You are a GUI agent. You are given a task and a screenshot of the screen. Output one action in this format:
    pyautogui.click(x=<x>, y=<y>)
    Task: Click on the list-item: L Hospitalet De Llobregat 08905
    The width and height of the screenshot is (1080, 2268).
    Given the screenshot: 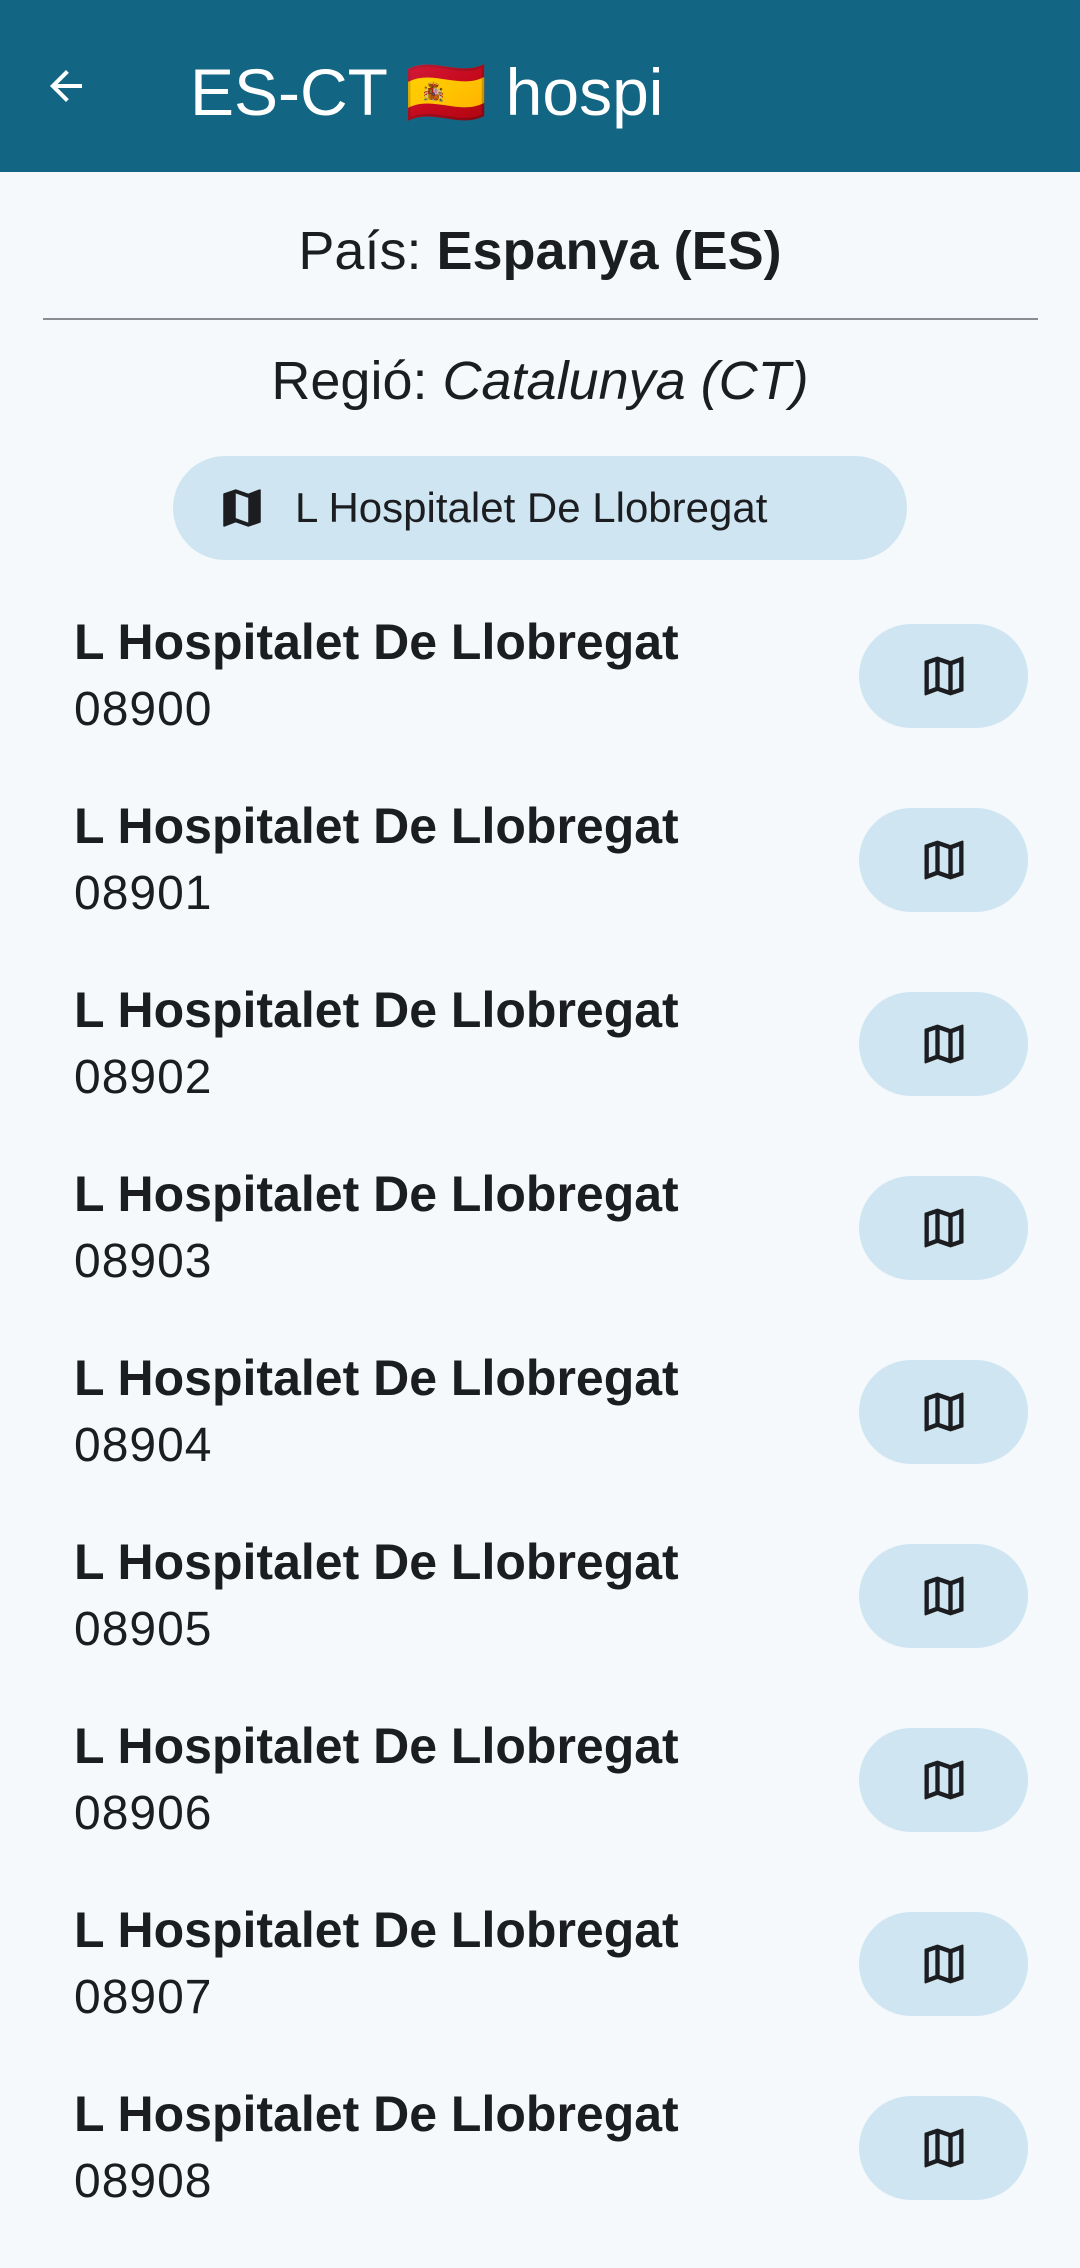 What is the action you would take?
    pyautogui.click(x=540, y=1624)
    